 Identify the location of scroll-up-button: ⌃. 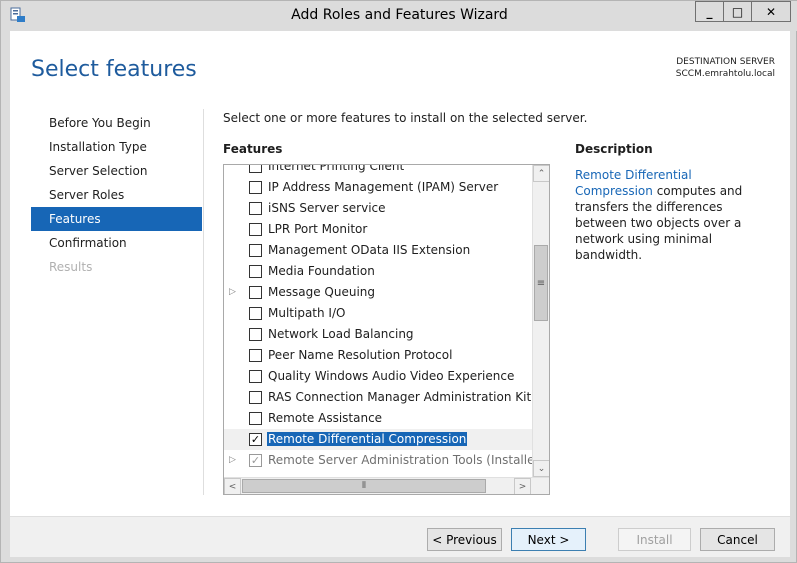
(541, 173).